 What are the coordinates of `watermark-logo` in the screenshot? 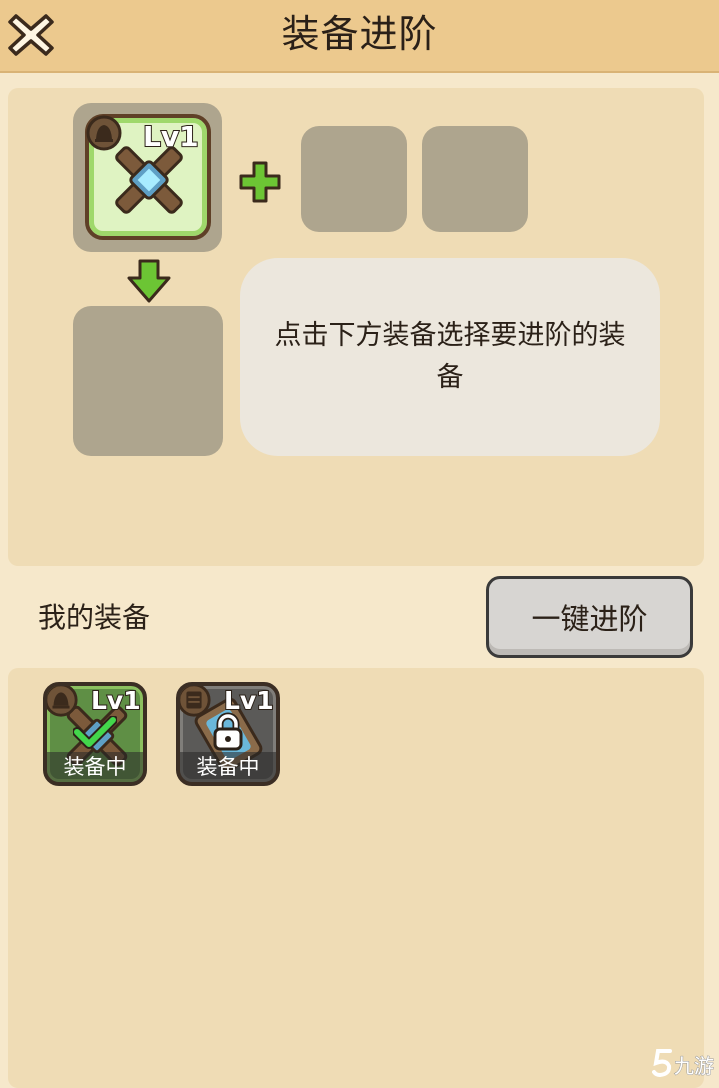 It's located at (662, 1063).